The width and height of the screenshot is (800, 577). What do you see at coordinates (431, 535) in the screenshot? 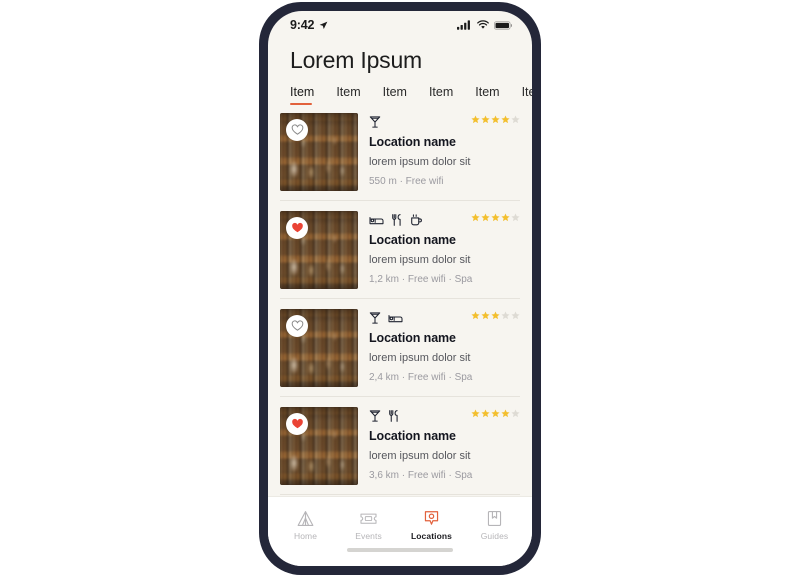
I see `nav-label-locations: Locations` at bounding box center [431, 535].